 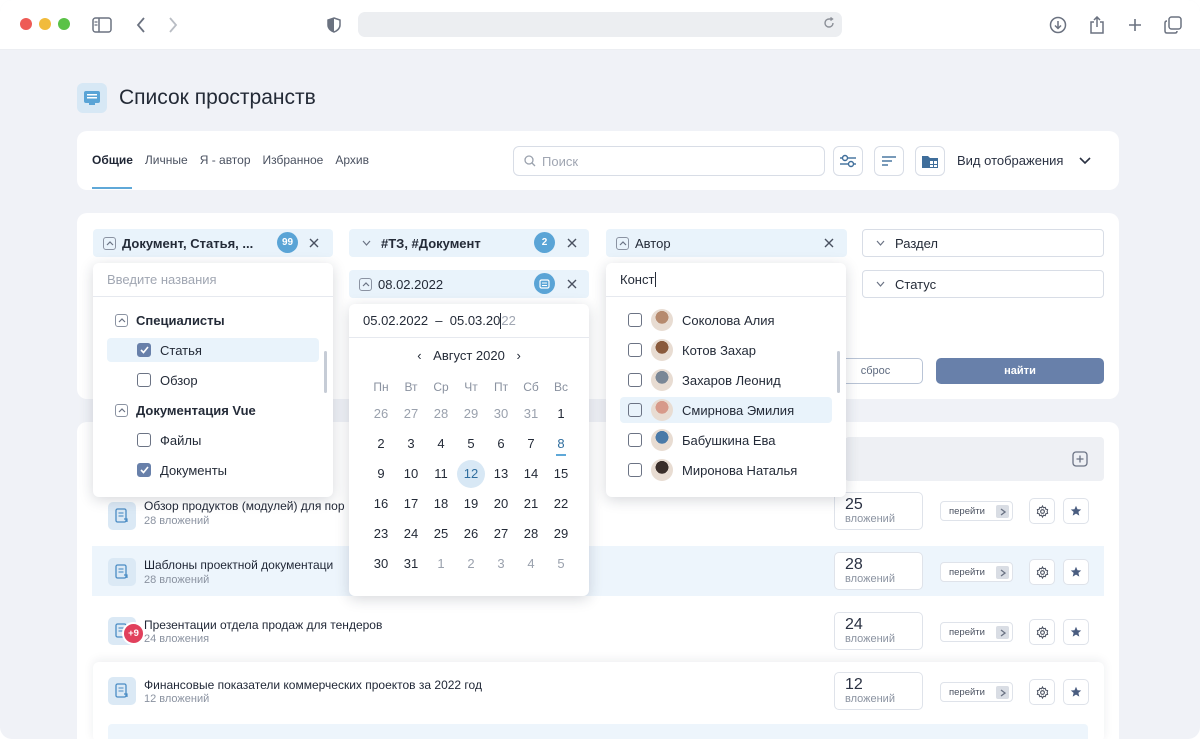 What do you see at coordinates (381, 504) in the screenshot?
I see `calendar-day: 16` at bounding box center [381, 504].